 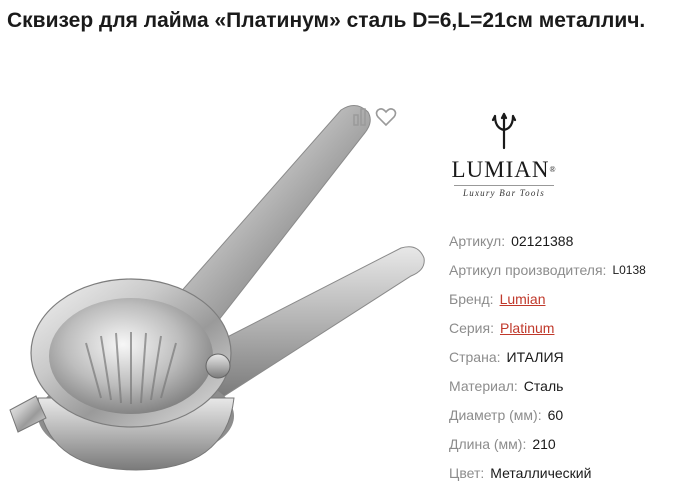 I want to click on spec-row-series: Серия: Platinum, so click(x=569, y=327).